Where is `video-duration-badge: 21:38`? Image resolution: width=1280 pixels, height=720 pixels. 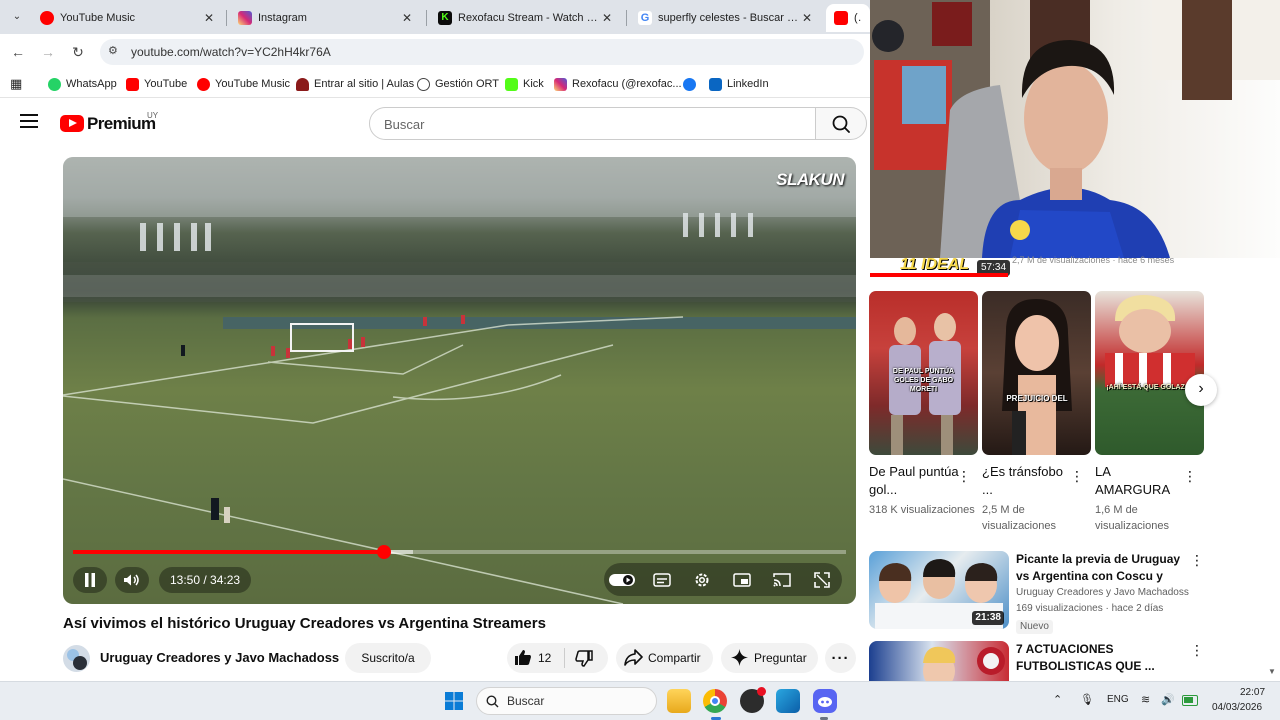
video-duration-badge: 21:38 is located at coordinates (988, 618).